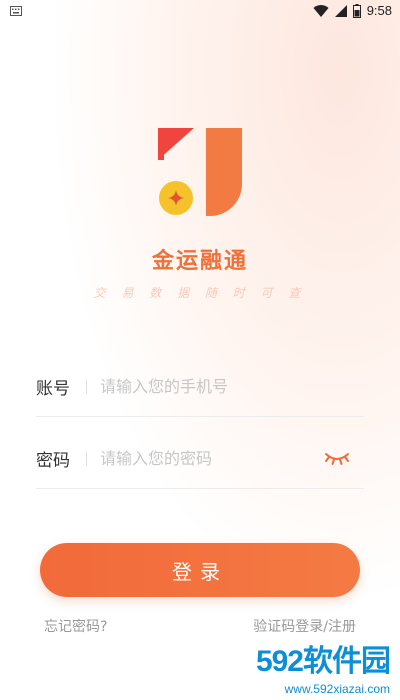 This screenshot has height=700, width=400. Describe the element at coordinates (199, 261) in the screenshot. I see `brand-name: 金运融通` at that location.